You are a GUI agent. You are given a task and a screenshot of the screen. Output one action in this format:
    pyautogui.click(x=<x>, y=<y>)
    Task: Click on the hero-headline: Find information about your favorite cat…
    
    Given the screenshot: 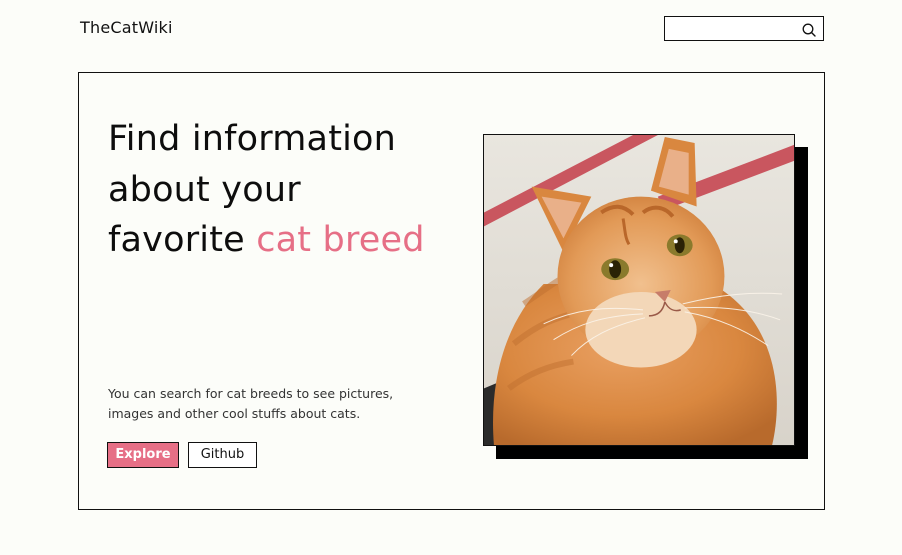 What is the action you would take?
    pyautogui.click(x=273, y=190)
    